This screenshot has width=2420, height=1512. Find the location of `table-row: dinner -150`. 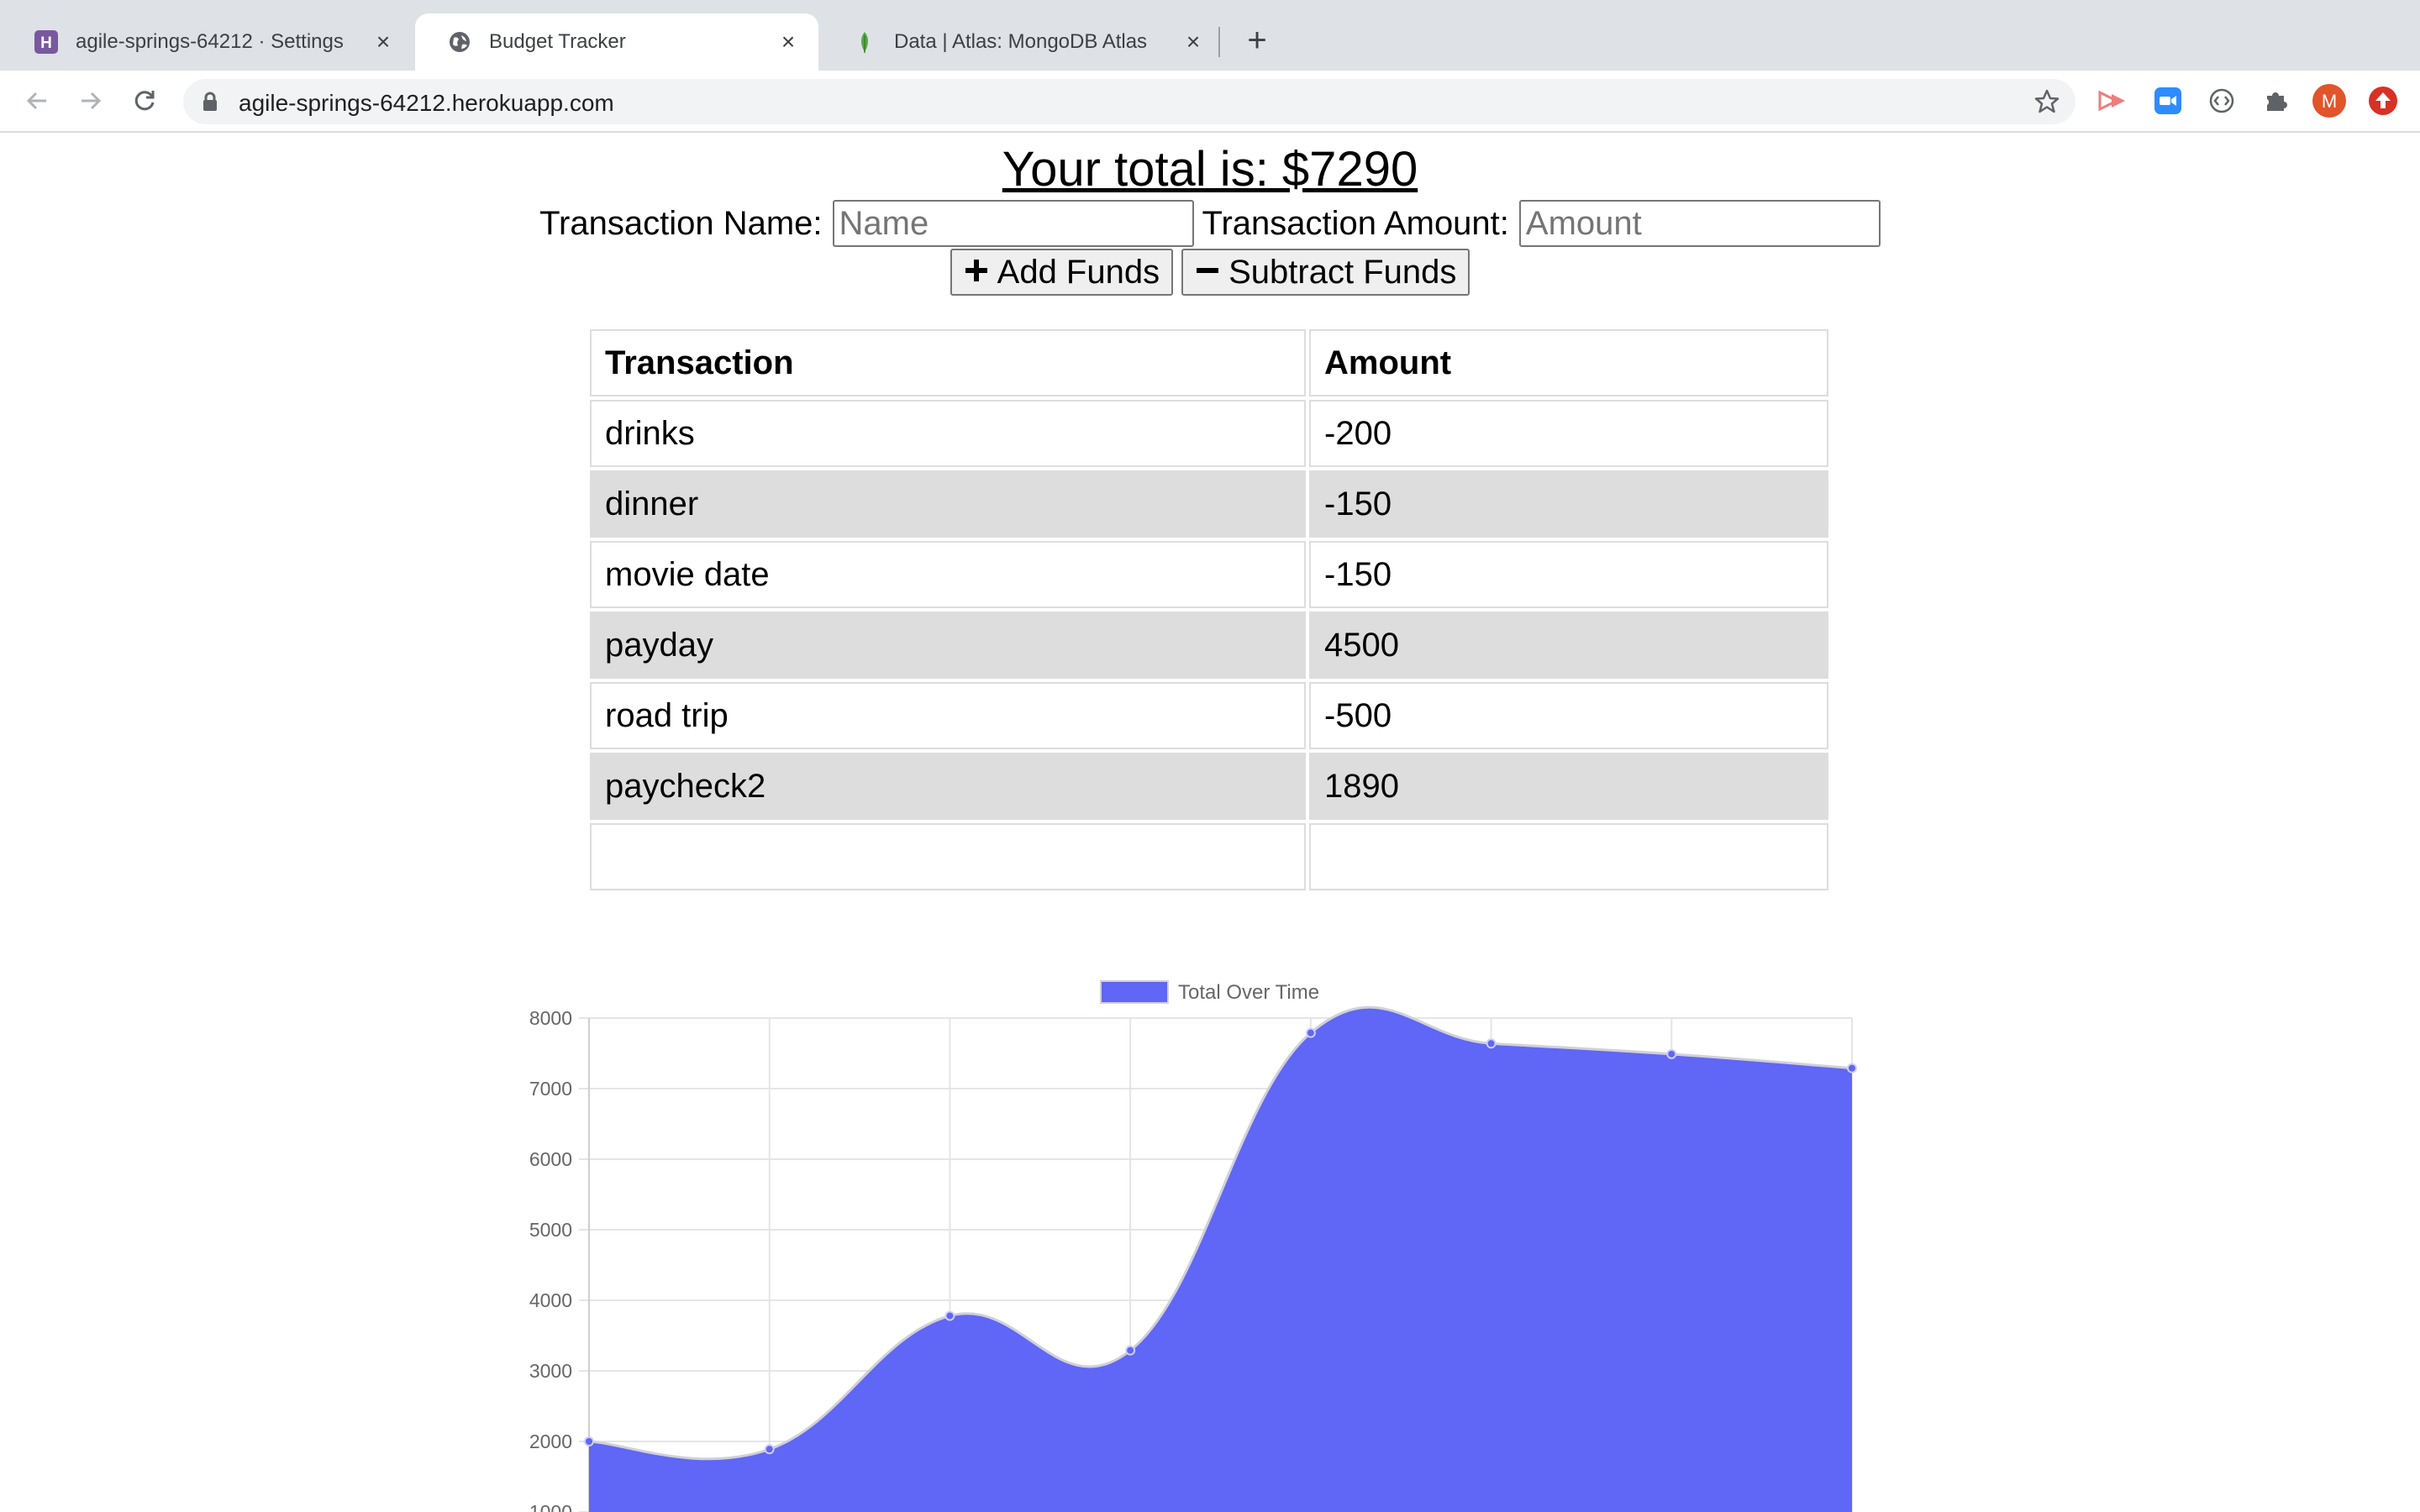

table-row: dinner -150 is located at coordinates (1209, 504).